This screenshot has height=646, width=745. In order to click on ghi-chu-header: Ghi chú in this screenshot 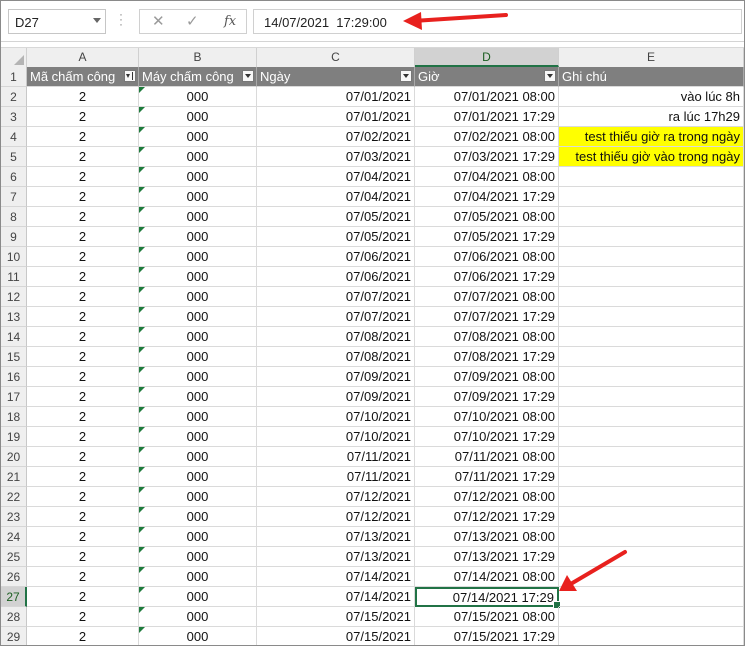, I will do `click(651, 77)`.